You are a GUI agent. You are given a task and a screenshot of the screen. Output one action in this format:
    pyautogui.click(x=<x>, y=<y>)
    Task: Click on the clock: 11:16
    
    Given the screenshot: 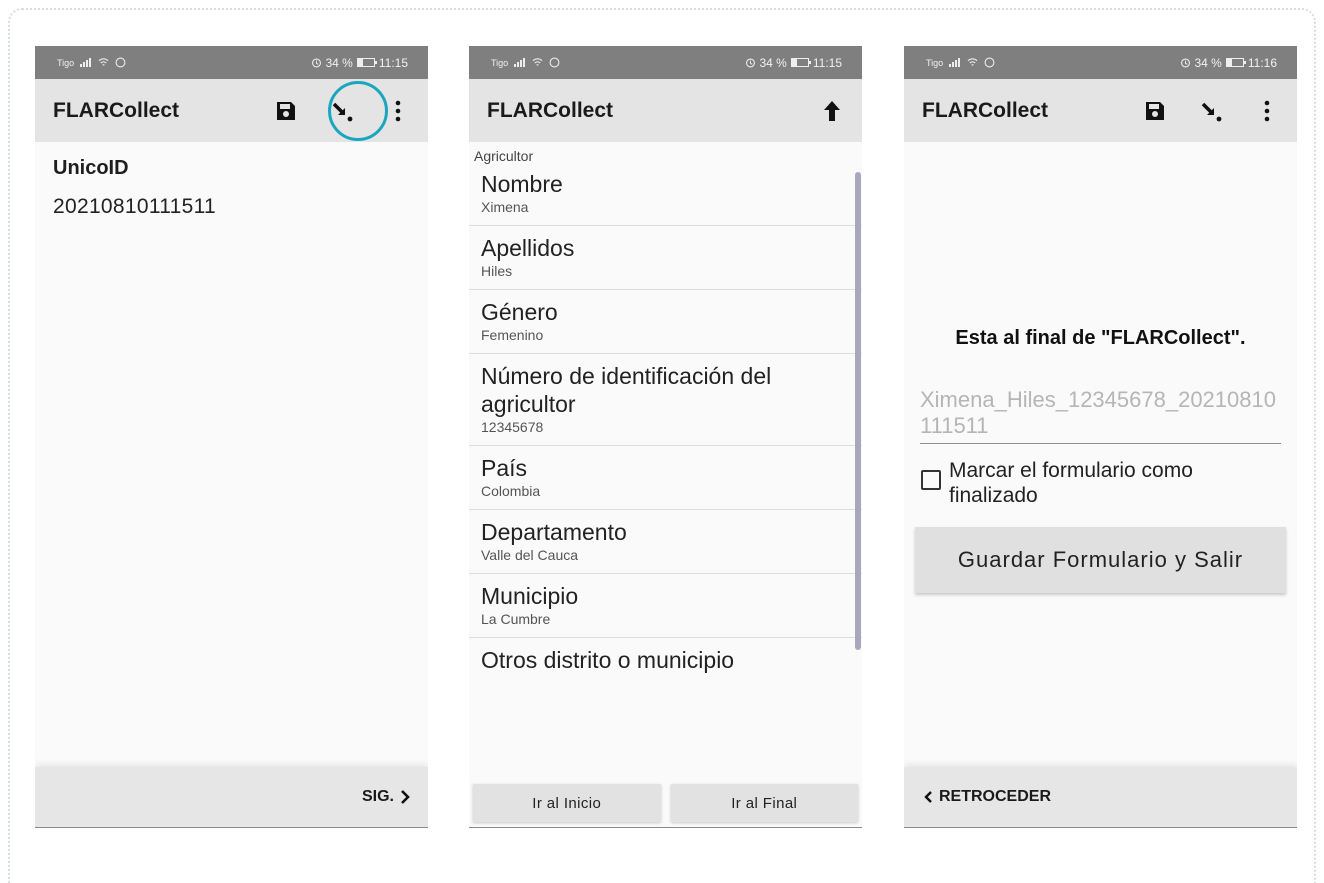 What is the action you would take?
    pyautogui.click(x=1262, y=62)
    